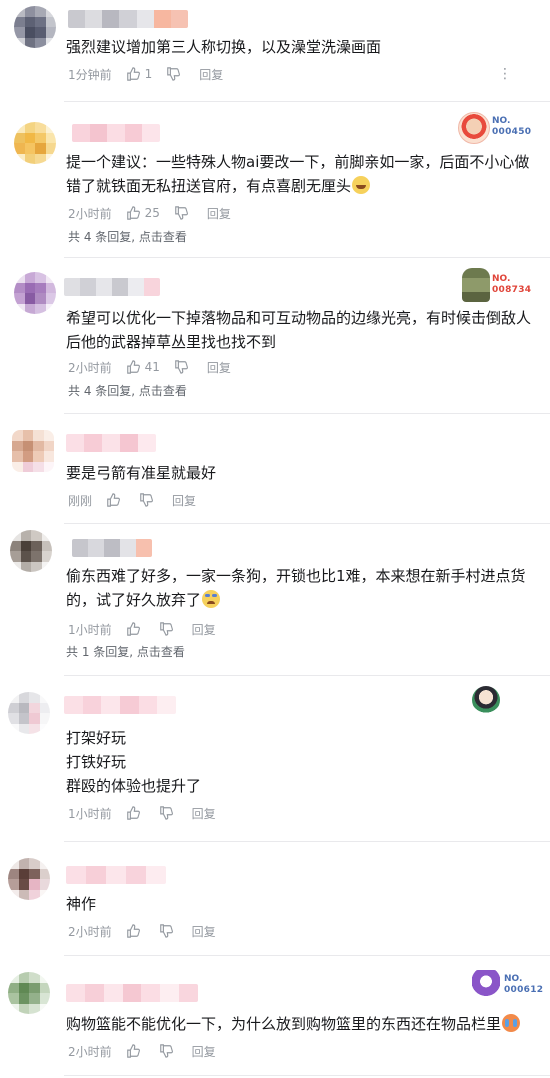  I want to click on like-count: 25, so click(152, 213).